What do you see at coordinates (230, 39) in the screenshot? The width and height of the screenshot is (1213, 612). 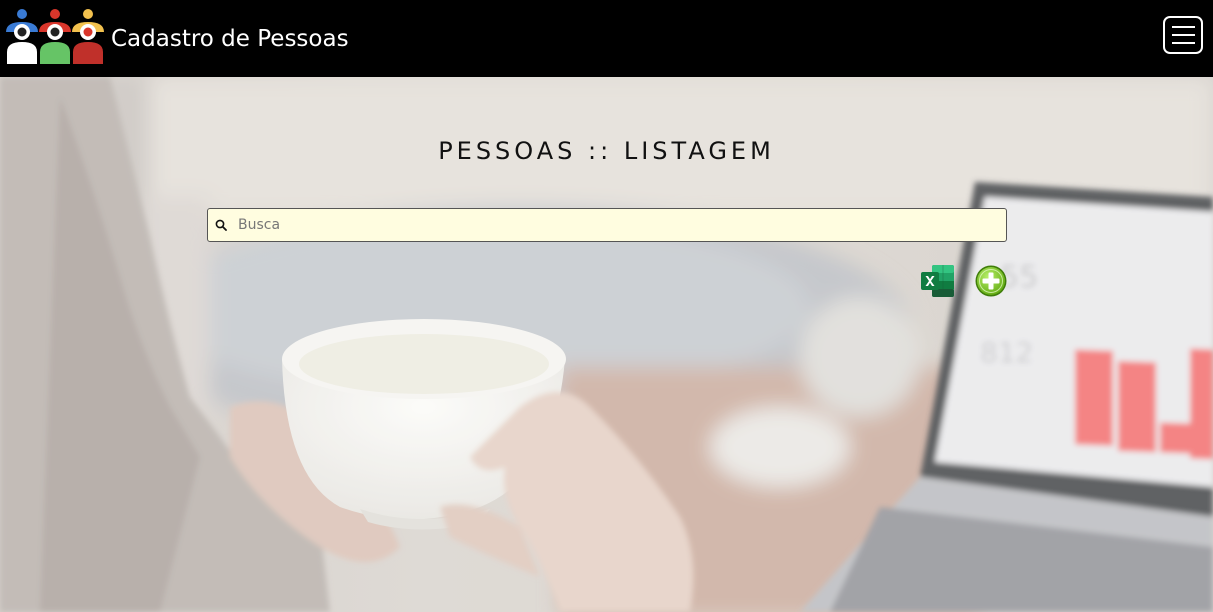 I see `brand-title: Cadastro de Pessoas` at bounding box center [230, 39].